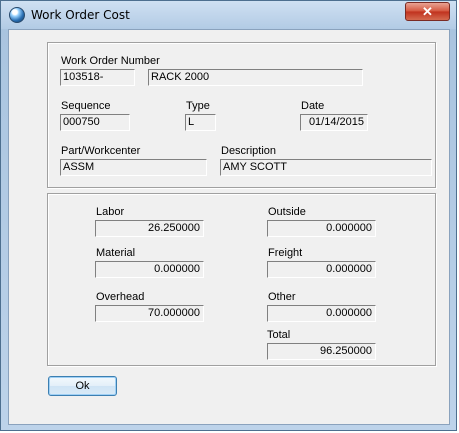  Describe the element at coordinates (255, 77) in the screenshot. I see `work-order-name-field: RACK 2000` at that location.